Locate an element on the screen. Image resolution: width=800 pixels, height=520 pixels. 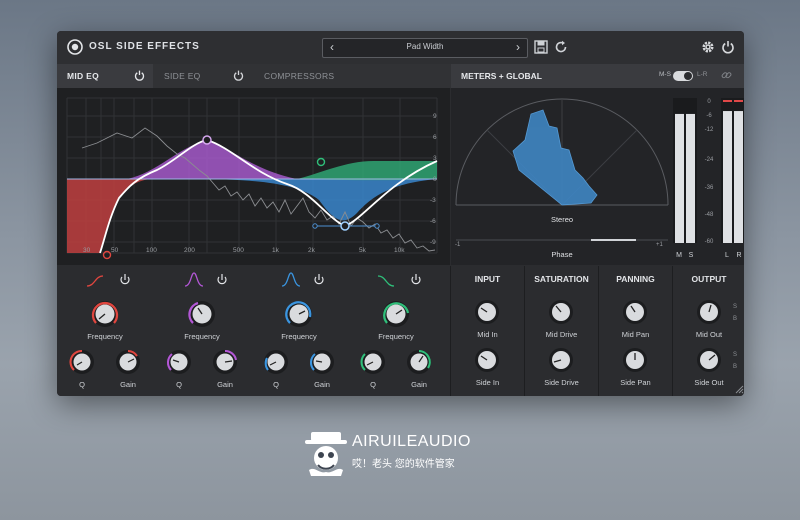
meter-label-s: S is located at coordinates (691, 255).